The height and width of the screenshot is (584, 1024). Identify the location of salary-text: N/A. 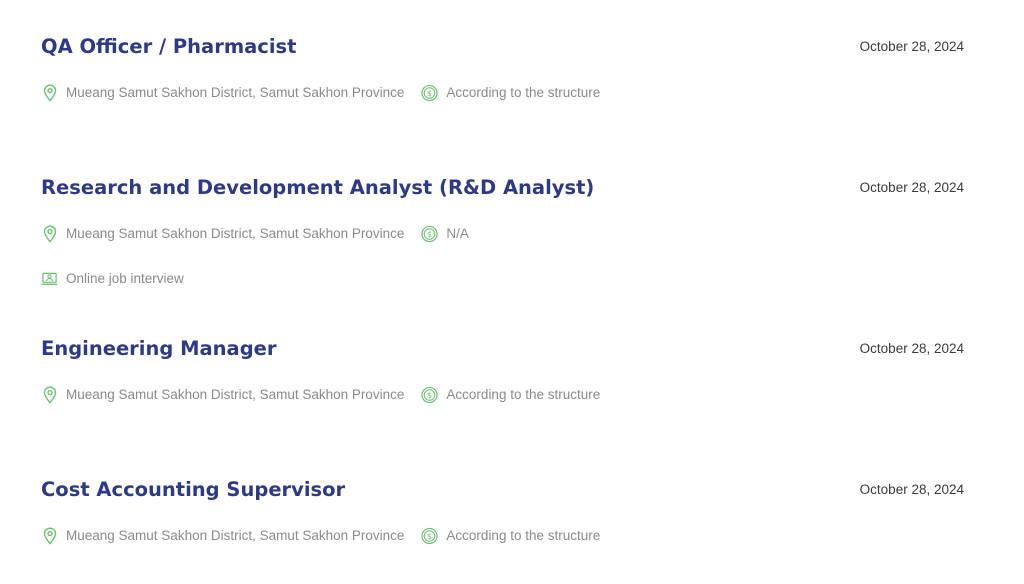
(457, 233).